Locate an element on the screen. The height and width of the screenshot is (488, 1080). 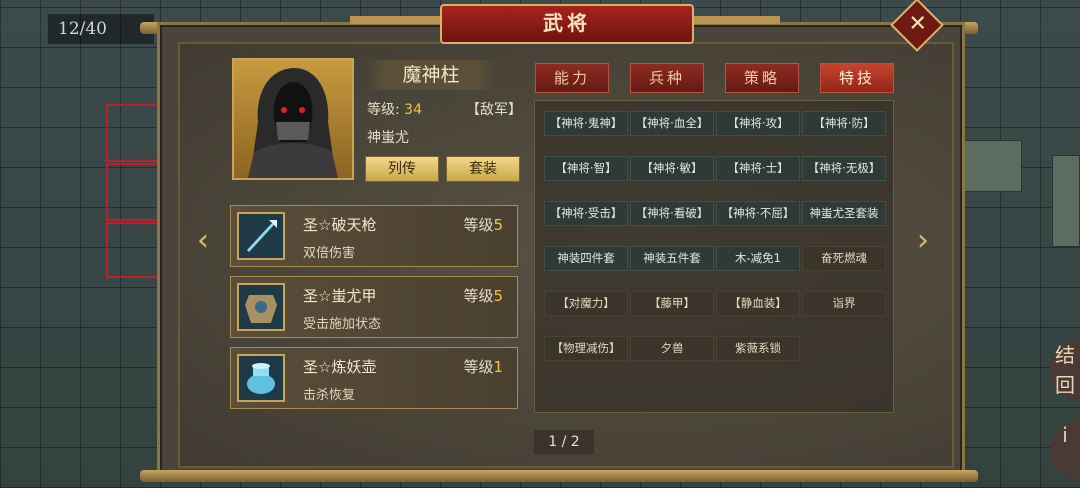
skill-chip: 【神将·无极】 is located at coordinates (844, 168).